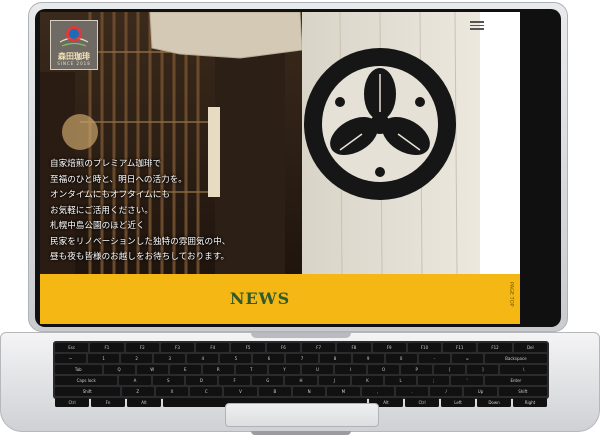 The width and height of the screenshot is (600, 442). Describe the element at coordinates (235, 380) in the screenshot. I see `key: F` at that location.